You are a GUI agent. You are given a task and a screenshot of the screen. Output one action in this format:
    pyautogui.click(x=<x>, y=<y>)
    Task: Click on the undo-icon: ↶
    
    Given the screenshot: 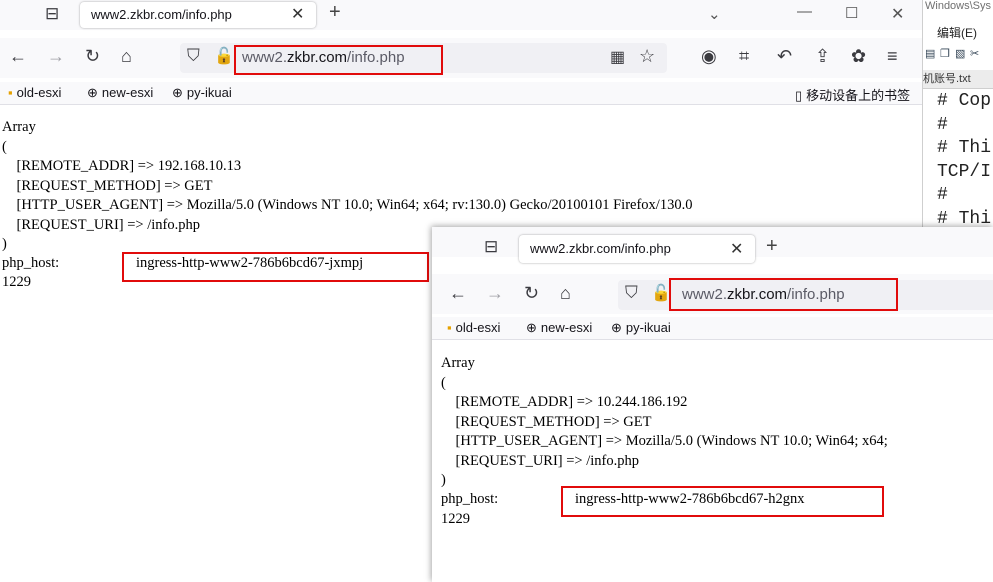 What is the action you would take?
    pyautogui.click(x=784, y=56)
    